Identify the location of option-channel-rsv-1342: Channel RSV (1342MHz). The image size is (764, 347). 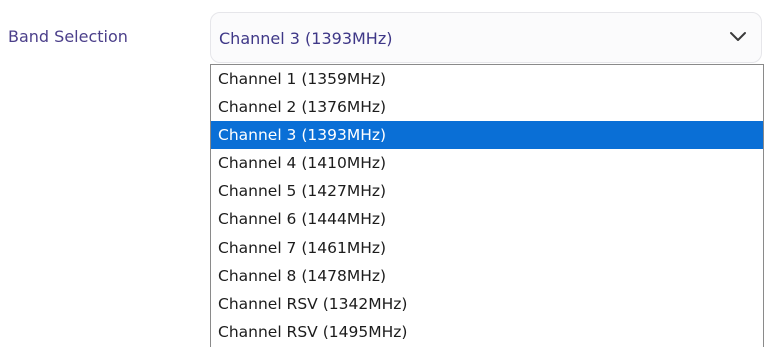
(487, 304).